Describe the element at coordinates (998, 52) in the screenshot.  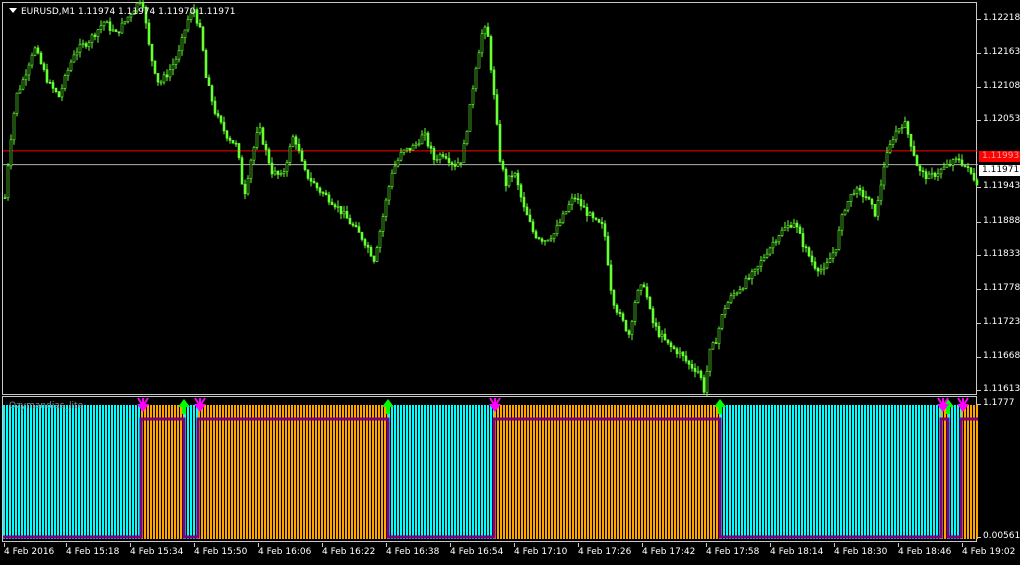
I see `price-label: 1.12163` at that location.